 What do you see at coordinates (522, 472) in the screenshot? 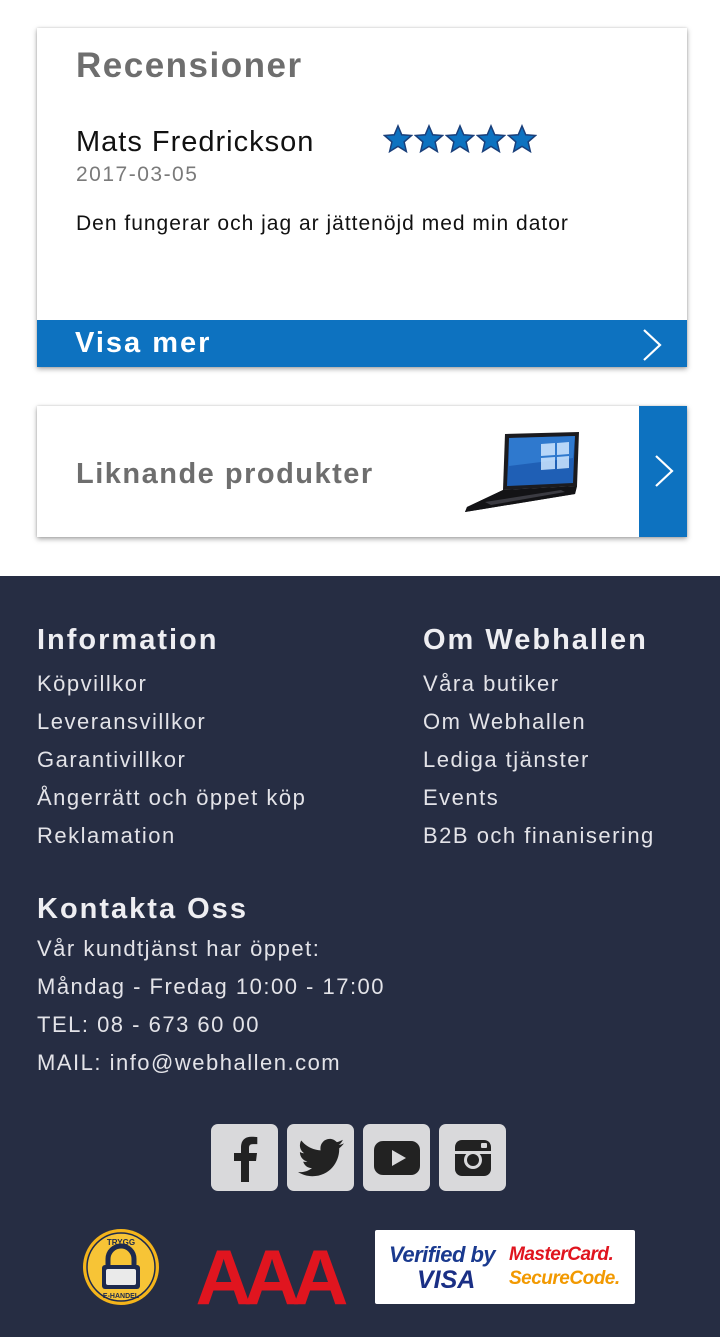
I see `laptop-image` at bounding box center [522, 472].